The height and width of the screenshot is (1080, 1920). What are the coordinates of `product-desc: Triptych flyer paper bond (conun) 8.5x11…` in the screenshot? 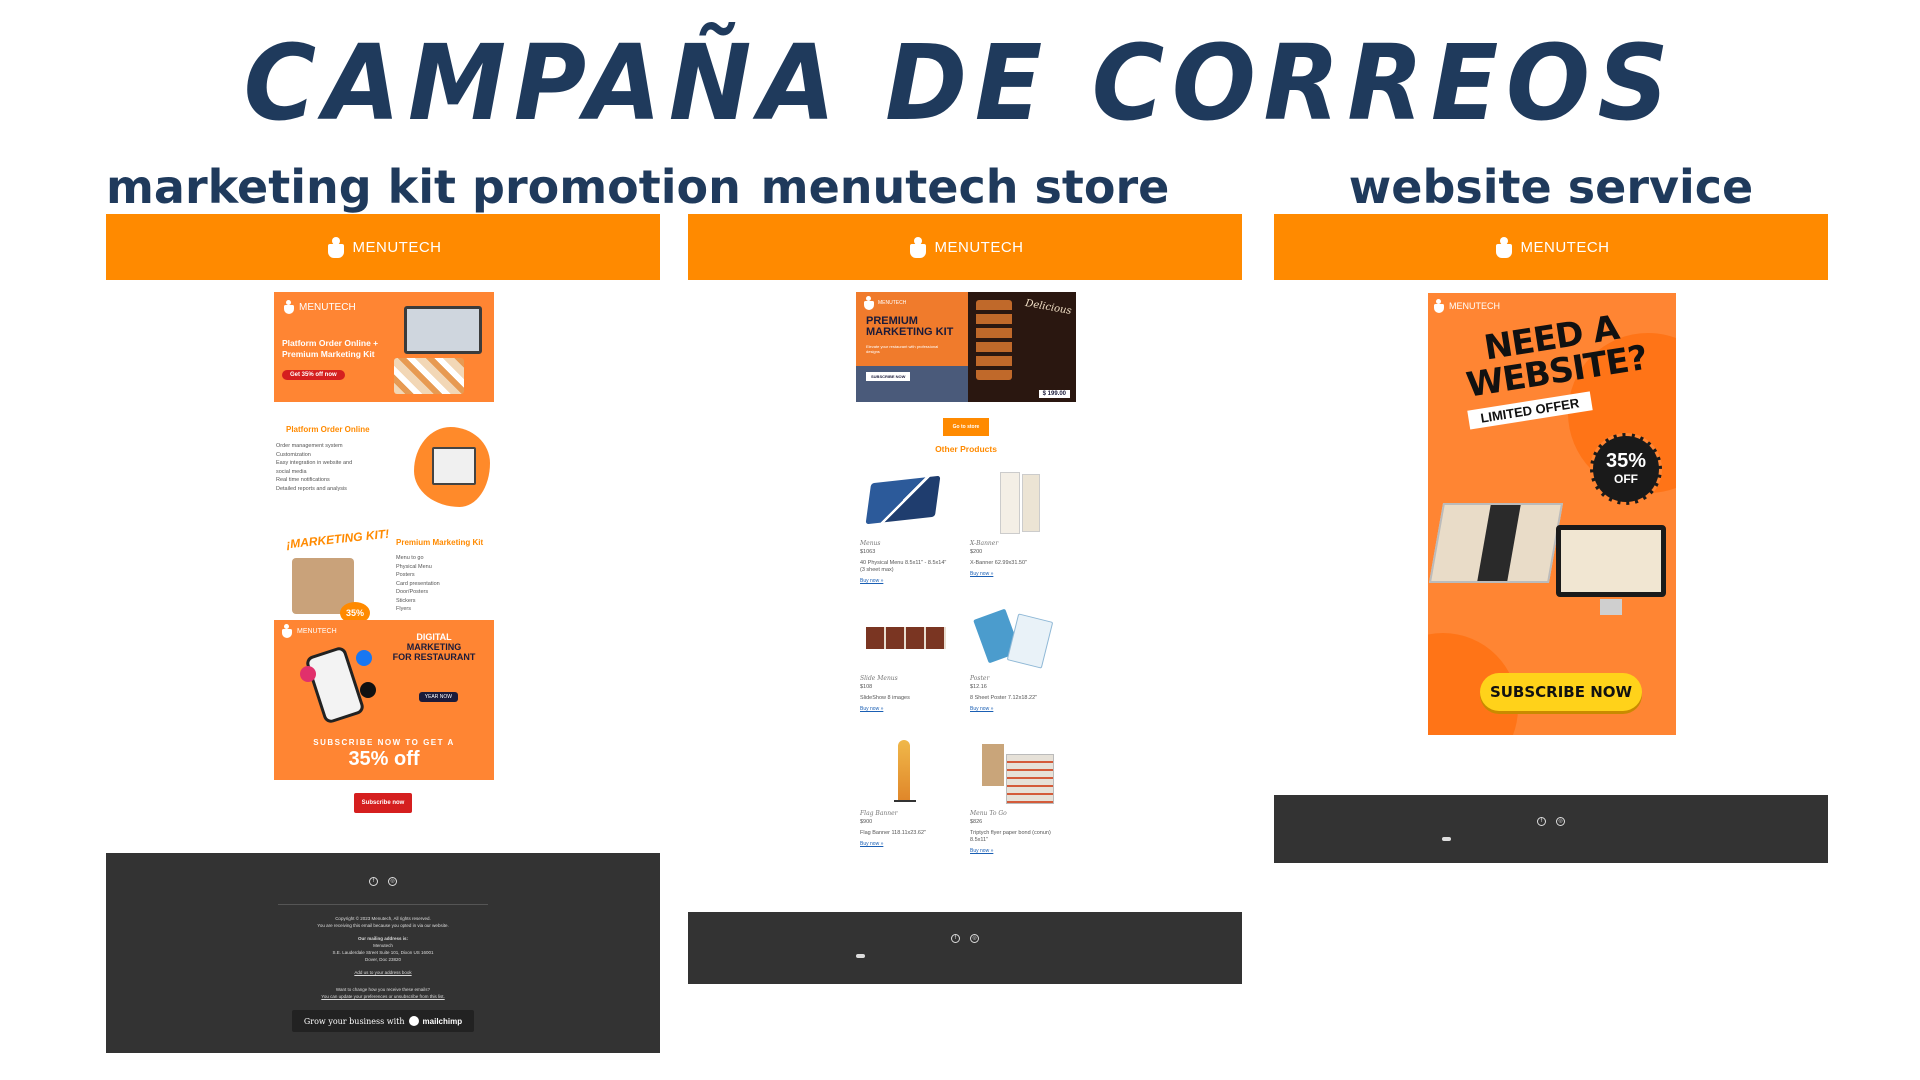 It's located at (1010, 836).